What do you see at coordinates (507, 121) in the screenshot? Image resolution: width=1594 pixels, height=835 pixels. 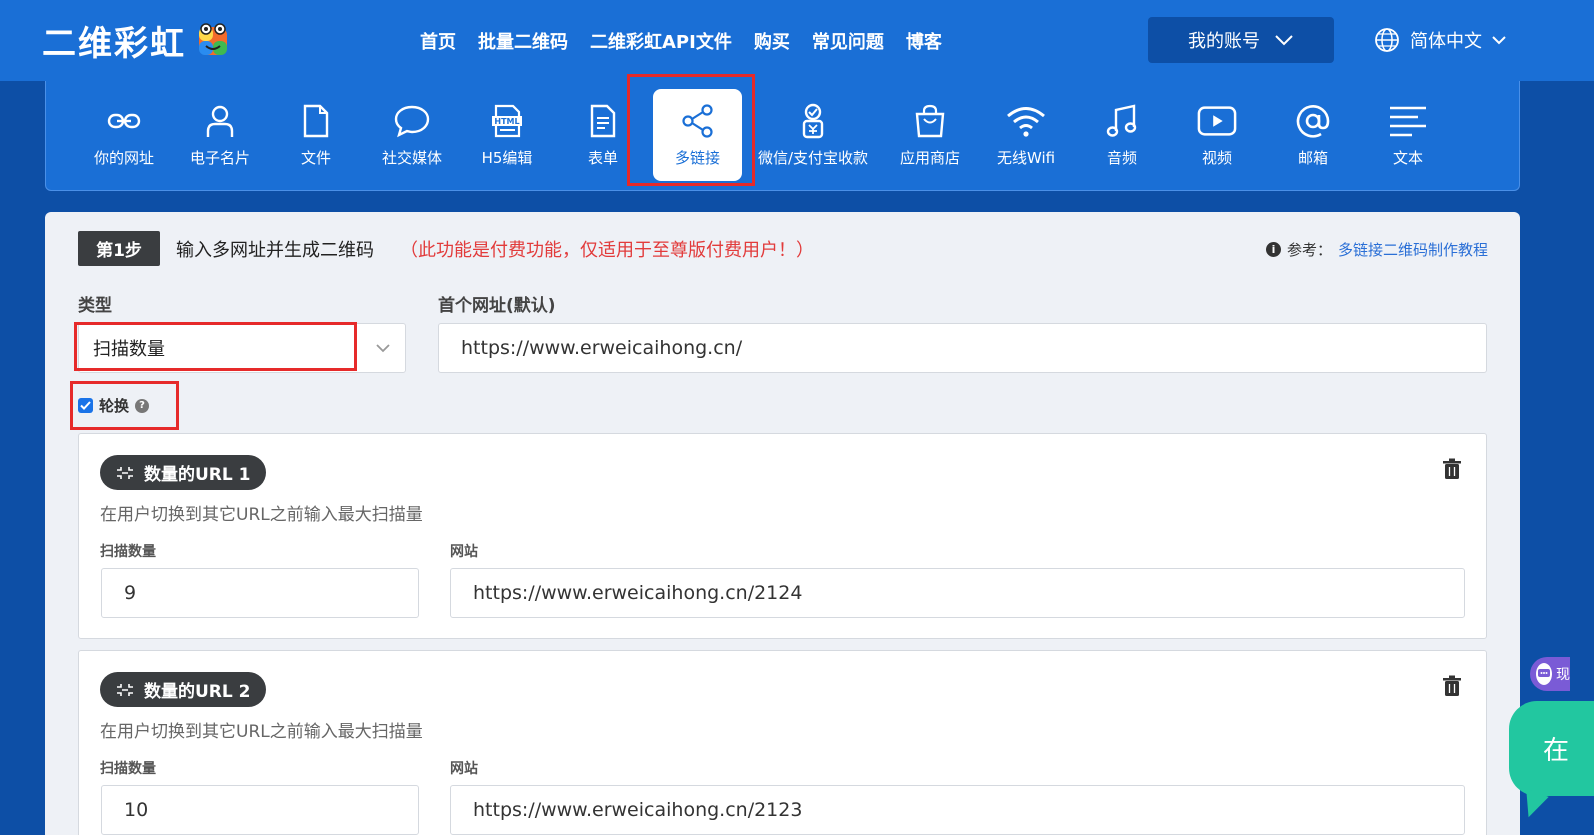 I see `html-icon: HTML` at bounding box center [507, 121].